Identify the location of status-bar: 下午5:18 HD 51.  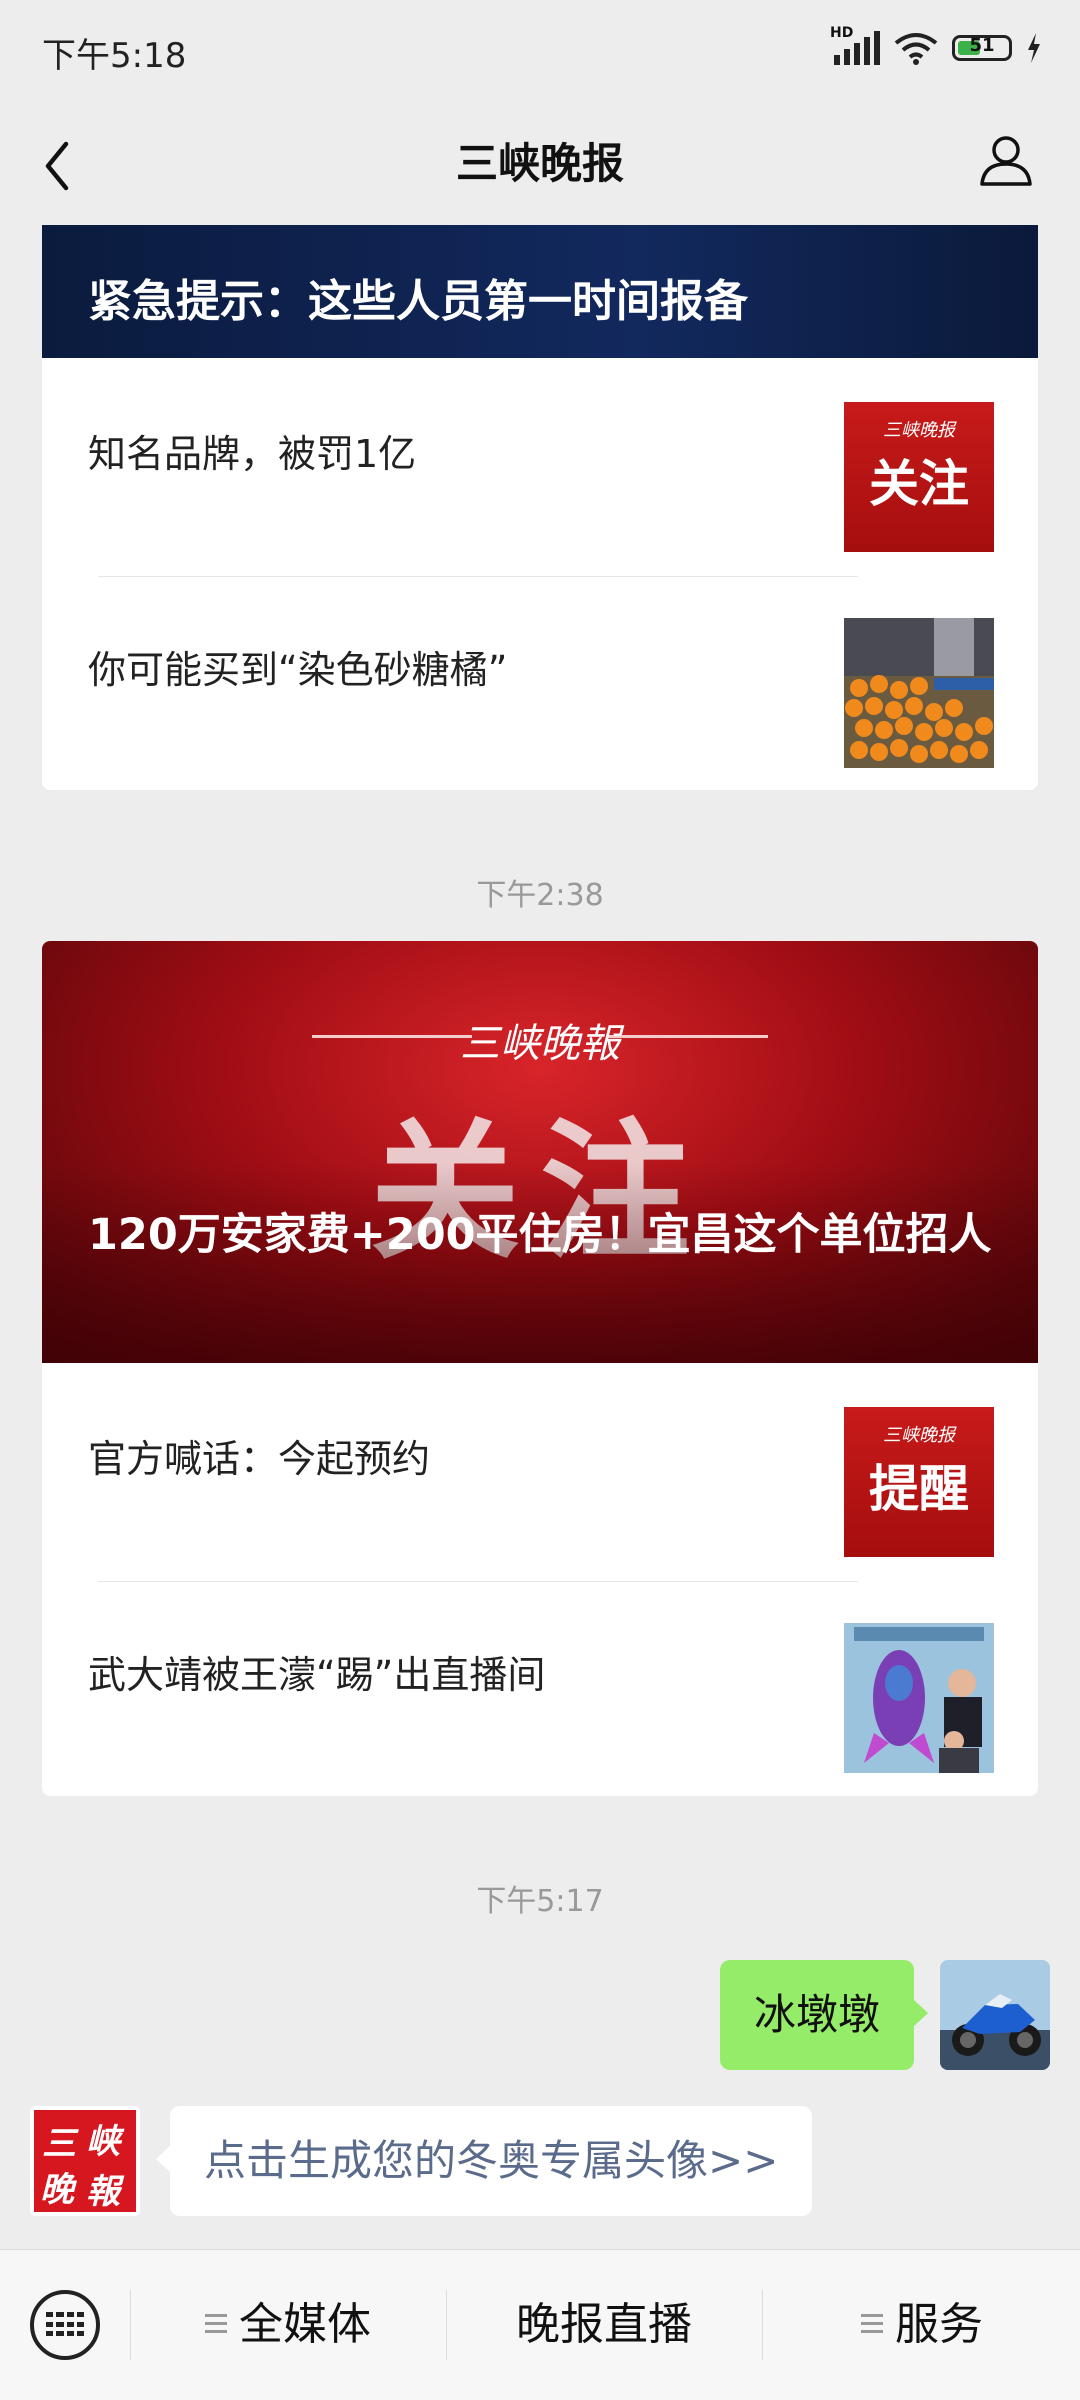
(540, 50).